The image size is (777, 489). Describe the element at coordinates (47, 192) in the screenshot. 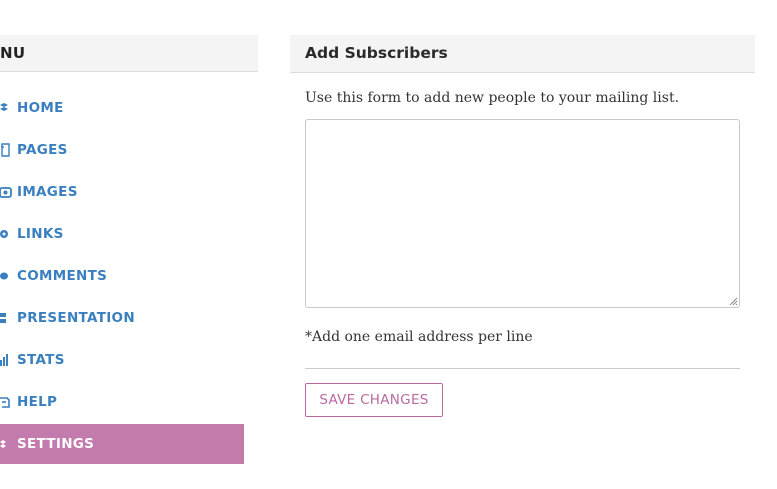

I see `sidebar-item-label: IMAGES` at that location.